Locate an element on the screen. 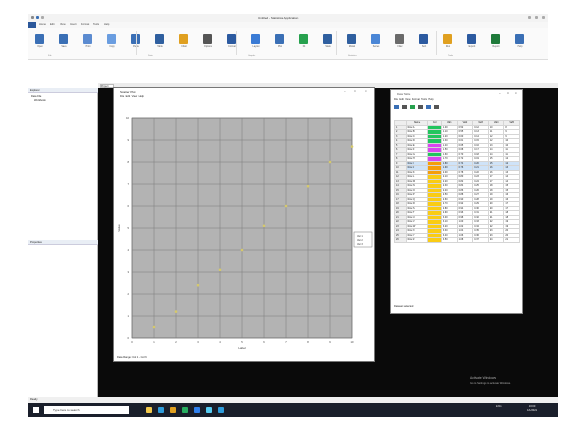 The height and width of the screenshot is (437, 574). add-icon is located at coordinates (412, 107).